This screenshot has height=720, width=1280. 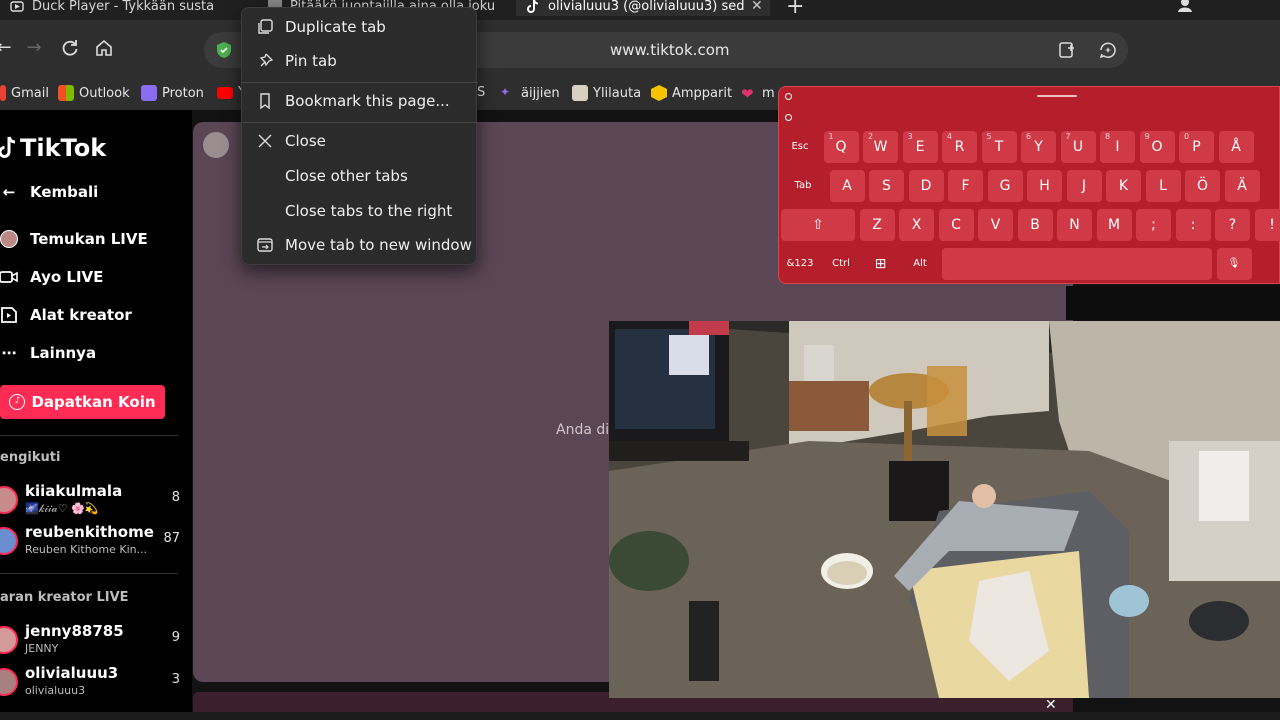 What do you see at coordinates (9, 239) in the screenshot?
I see `avatar-icon` at bounding box center [9, 239].